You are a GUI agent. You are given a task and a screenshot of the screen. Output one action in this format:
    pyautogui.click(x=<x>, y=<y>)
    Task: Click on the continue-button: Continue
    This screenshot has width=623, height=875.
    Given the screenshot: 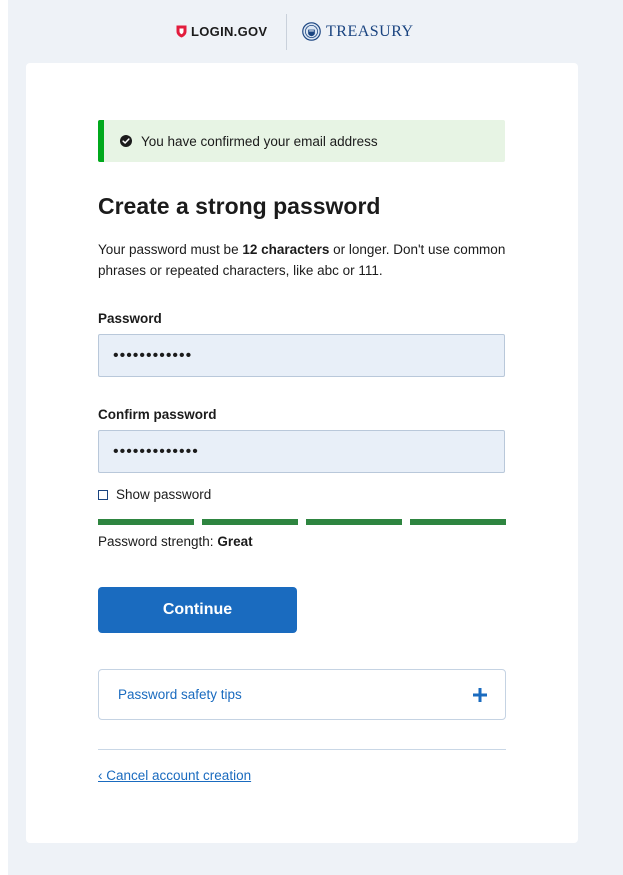 What is the action you would take?
    pyautogui.click(x=197, y=610)
    